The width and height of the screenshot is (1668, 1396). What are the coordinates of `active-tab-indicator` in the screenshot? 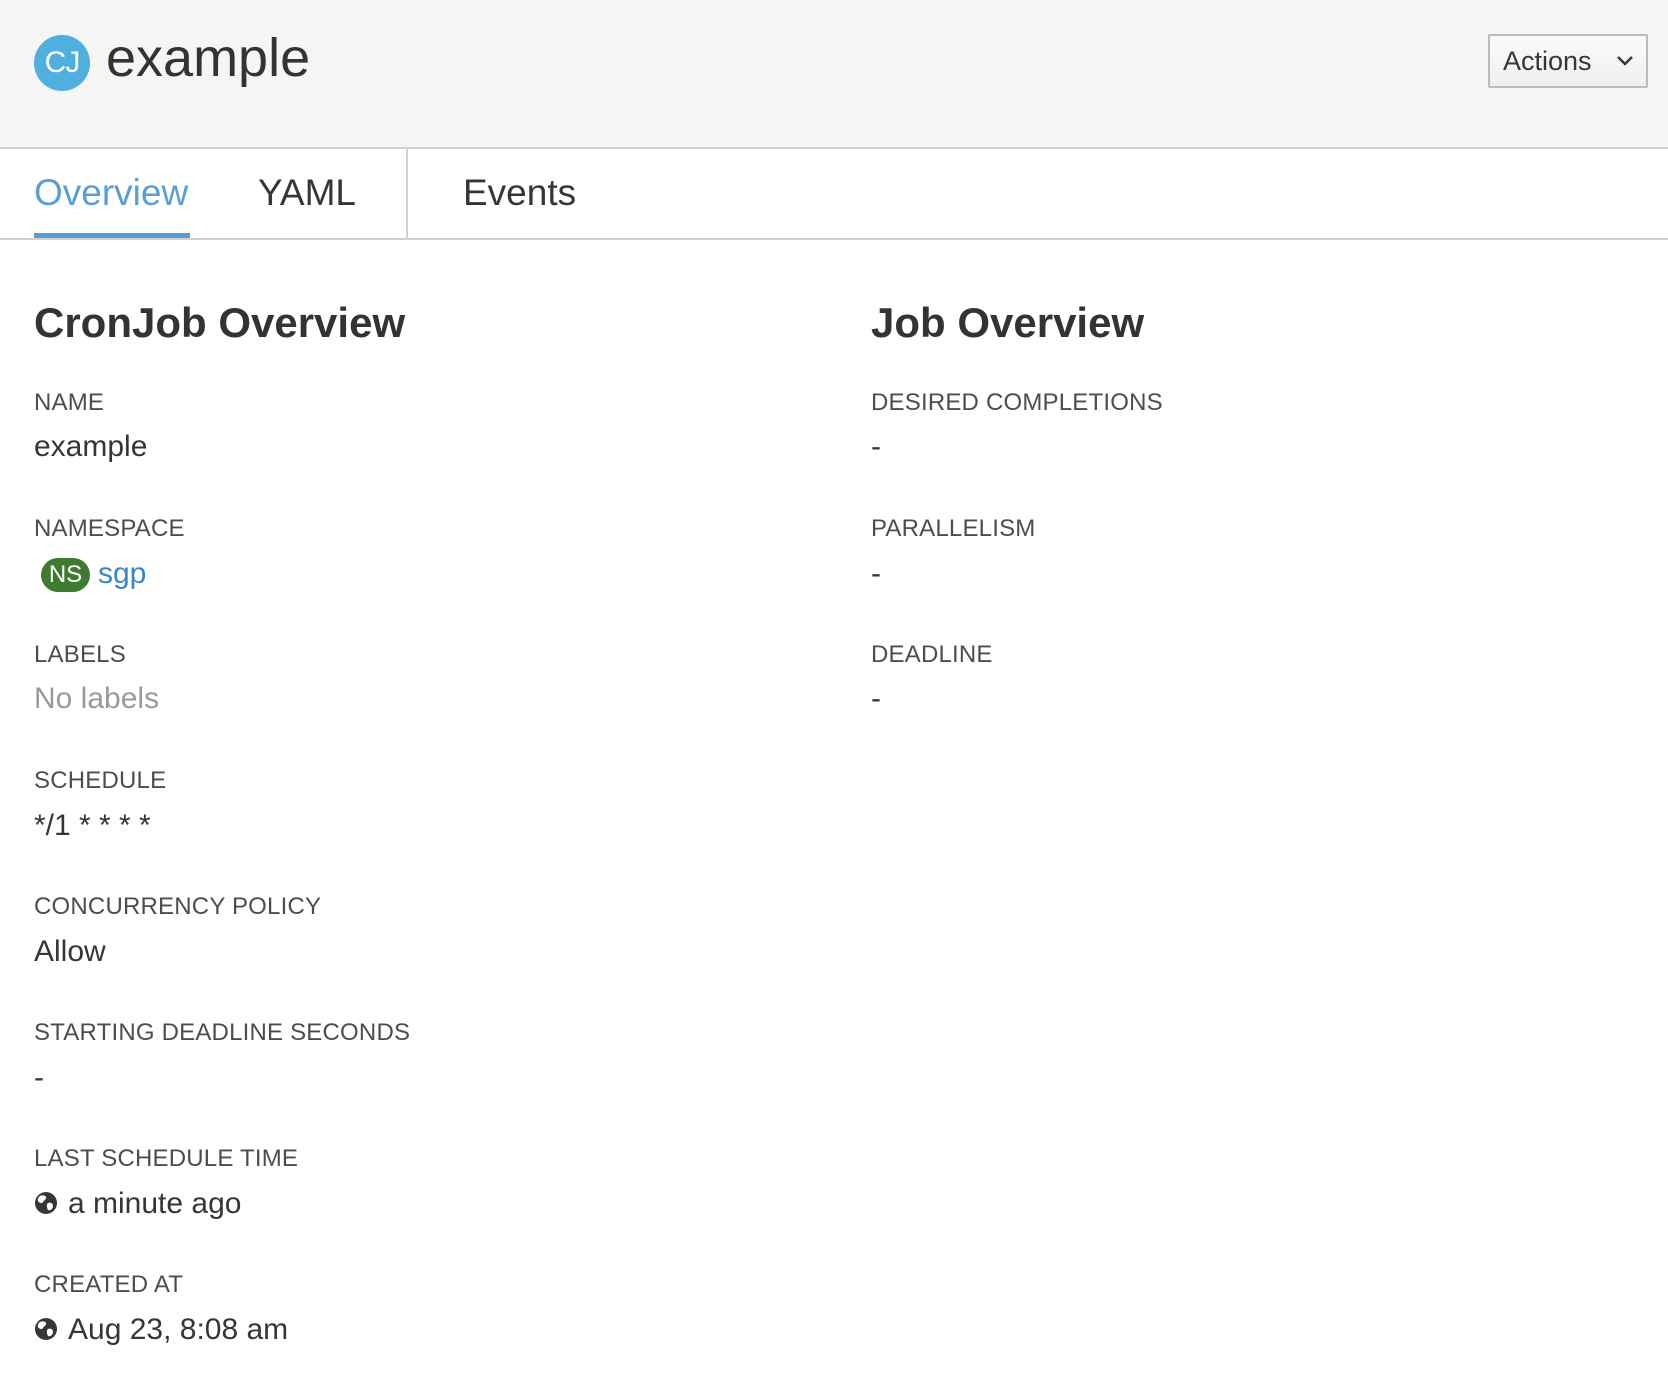 It's located at (112, 235).